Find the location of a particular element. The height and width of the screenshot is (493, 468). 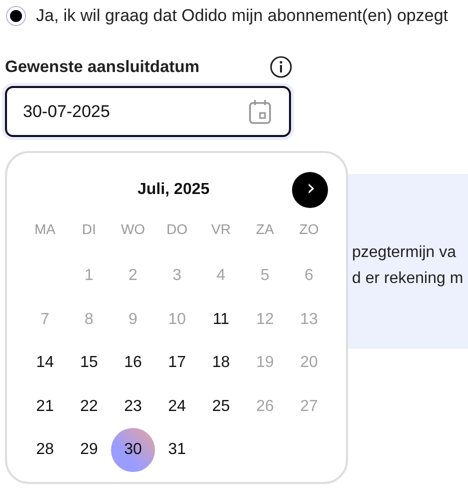

info-text: d er rekening m is located at coordinates (408, 279).